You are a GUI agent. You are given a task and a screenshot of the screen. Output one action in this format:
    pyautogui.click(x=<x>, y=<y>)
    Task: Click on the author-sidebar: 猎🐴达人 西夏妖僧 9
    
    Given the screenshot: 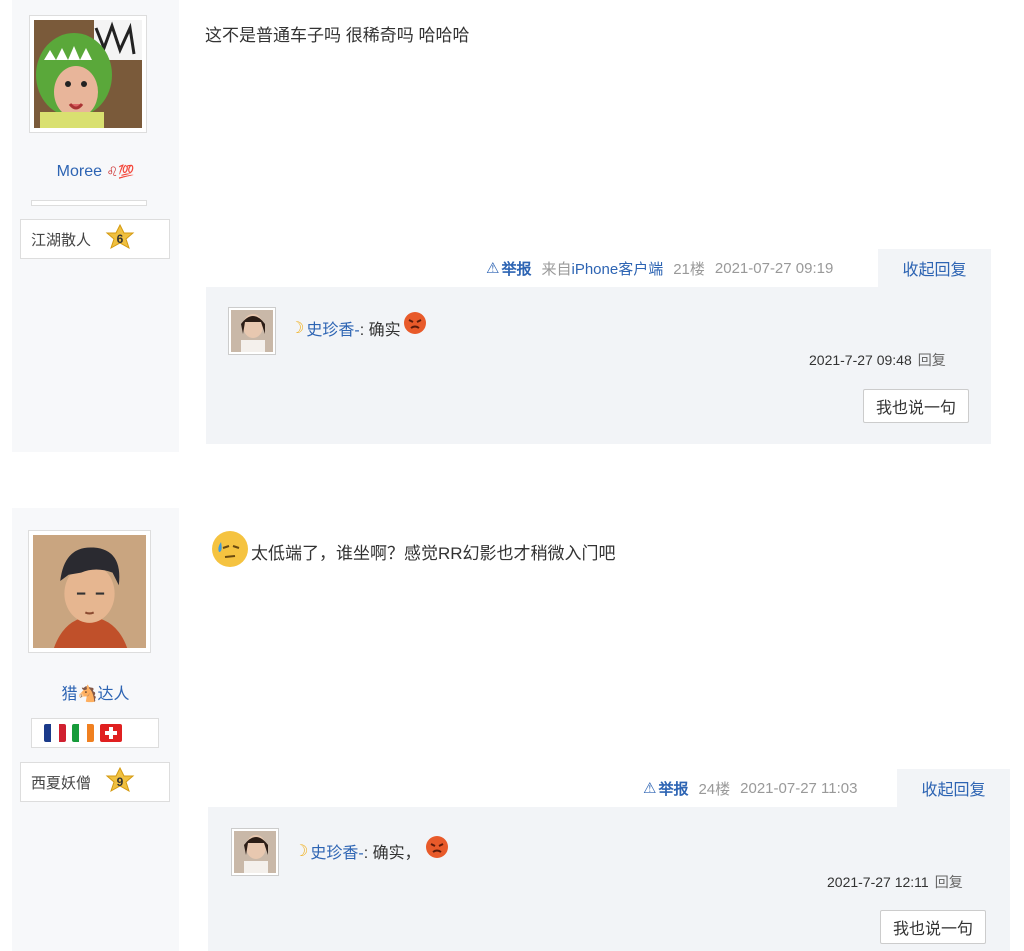 What is the action you would take?
    pyautogui.click(x=95, y=729)
    